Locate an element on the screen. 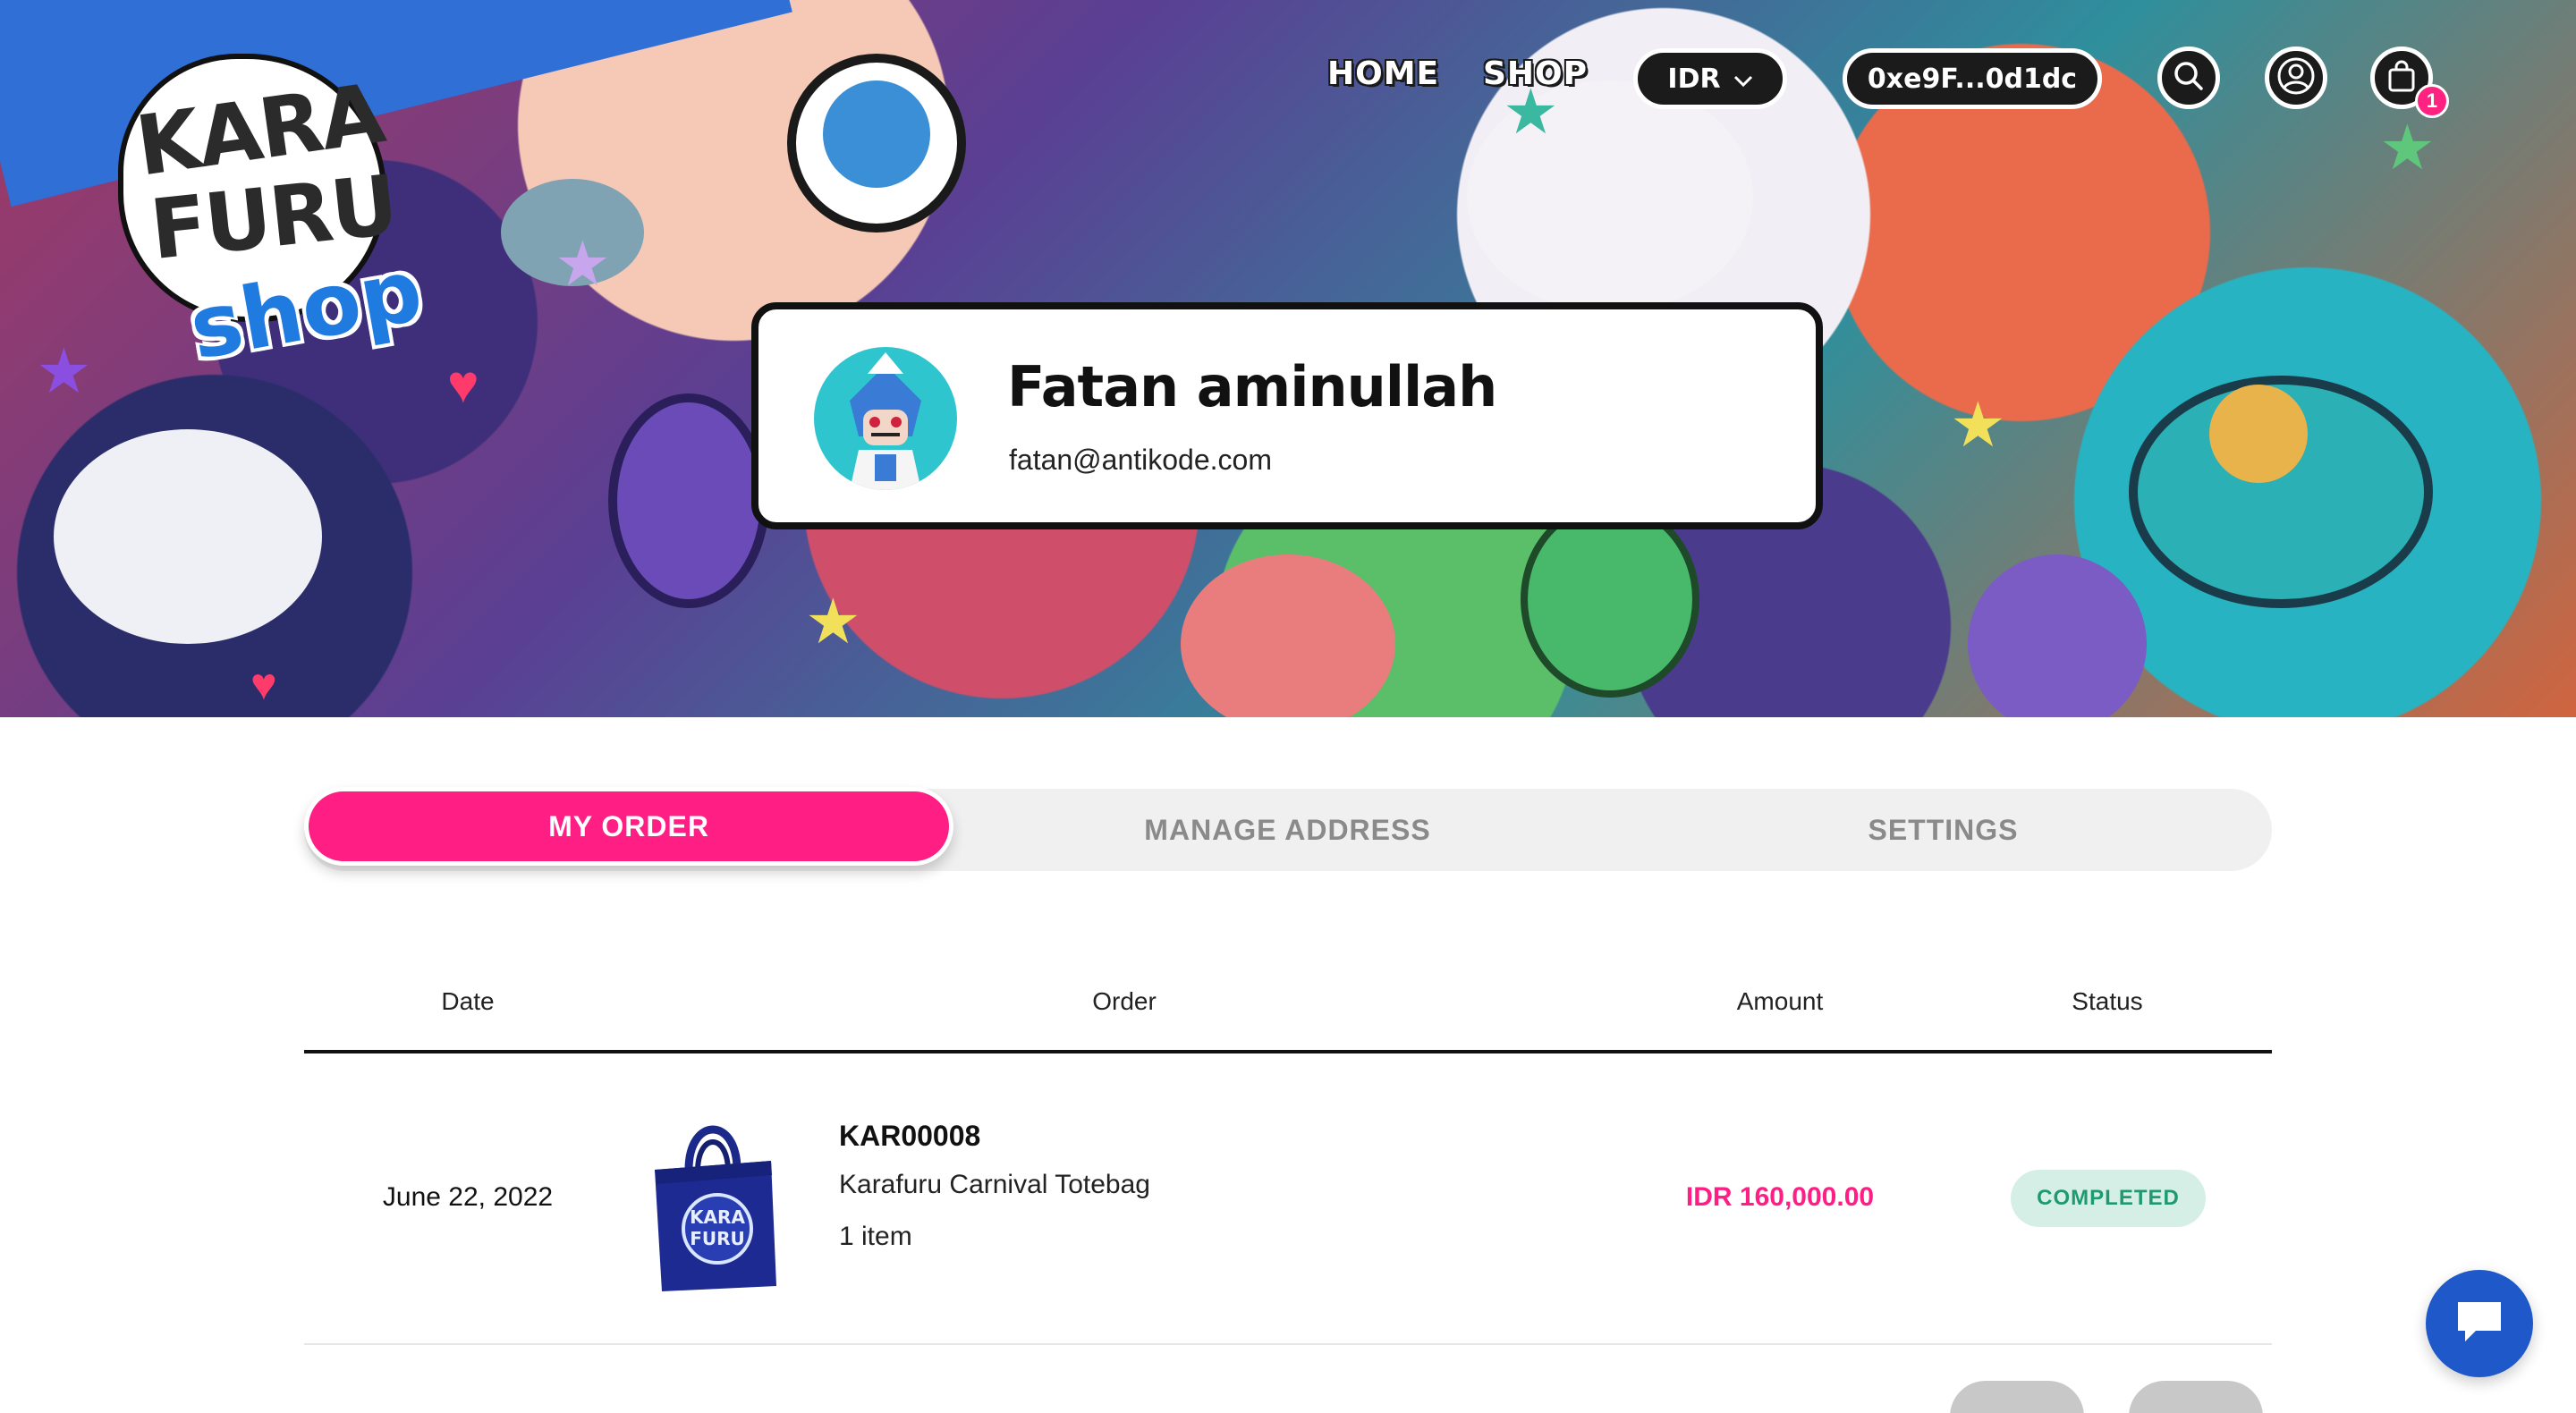  currency-selector: IDR is located at coordinates (1710, 78).